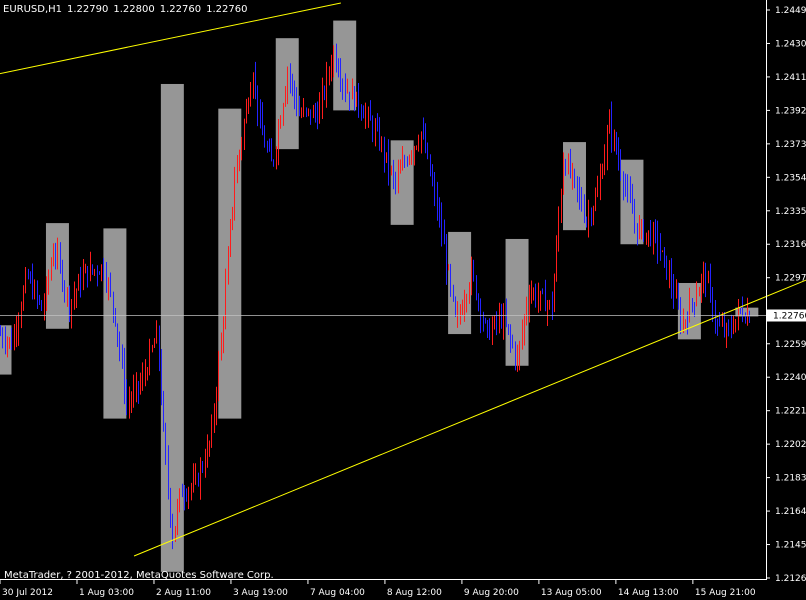  Describe the element at coordinates (648, 593) in the screenshot. I see `time-tick-label-8: 14 Aug 13:00` at that location.